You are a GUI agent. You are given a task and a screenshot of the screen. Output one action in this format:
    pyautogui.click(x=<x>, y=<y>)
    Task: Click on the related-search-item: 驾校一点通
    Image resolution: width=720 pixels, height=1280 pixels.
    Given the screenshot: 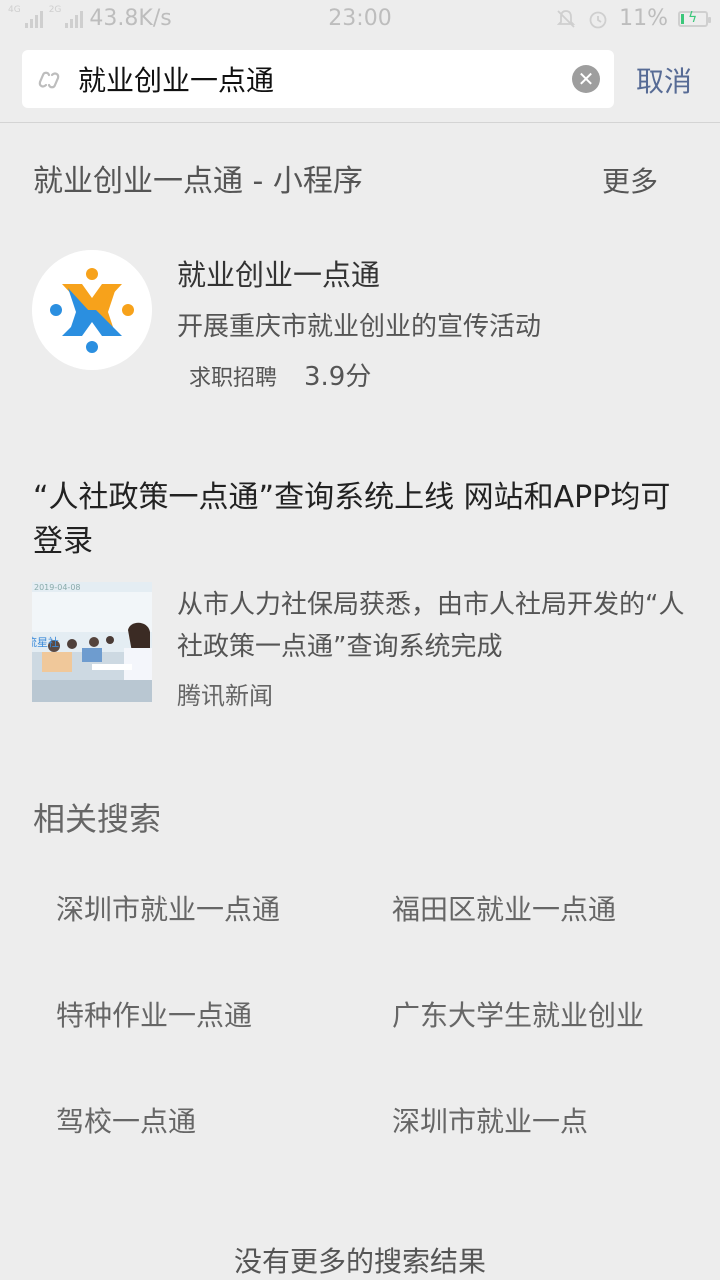 What is the action you would take?
    pyautogui.click(x=126, y=1120)
    